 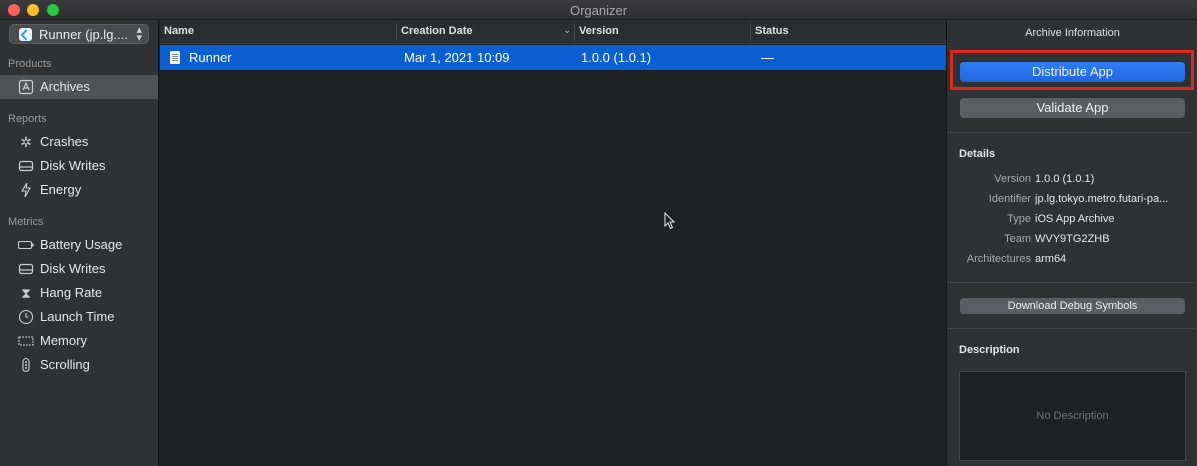 I want to click on column-header-status: Status, so click(x=772, y=31).